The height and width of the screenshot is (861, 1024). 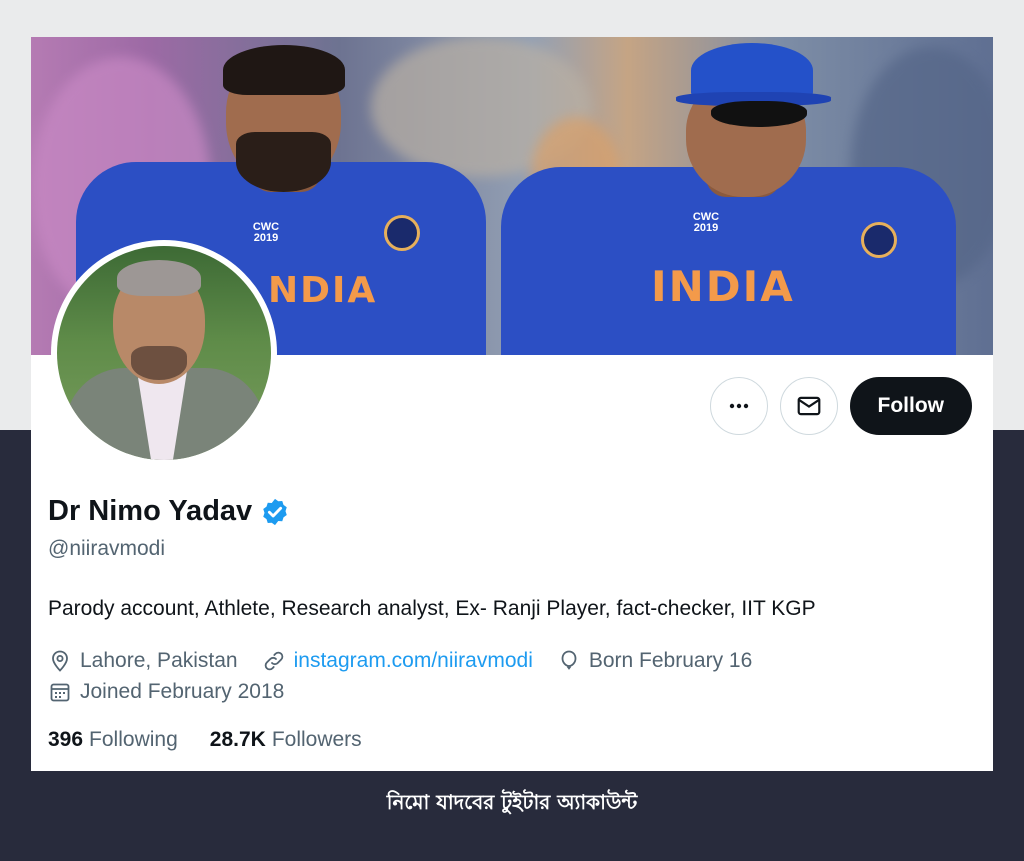 I want to click on profile-name-row: Dr Nimo Yadav, so click(x=169, y=511).